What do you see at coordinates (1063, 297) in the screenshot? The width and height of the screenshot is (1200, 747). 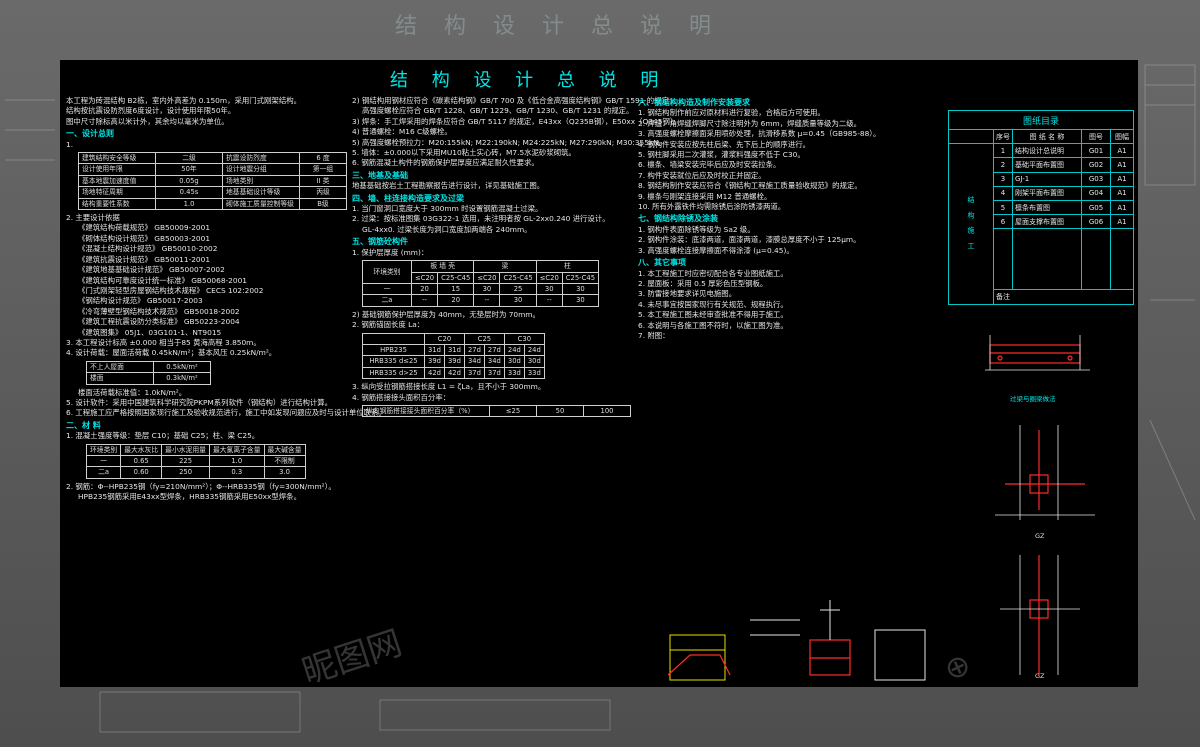 I see `table-cell: 备注` at bounding box center [1063, 297].